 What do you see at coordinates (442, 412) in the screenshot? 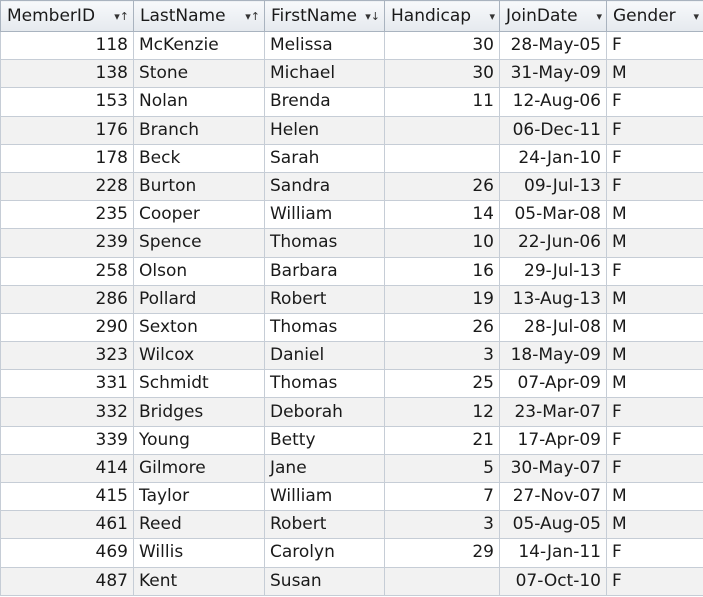
I see `cell-handicap: 12` at bounding box center [442, 412].